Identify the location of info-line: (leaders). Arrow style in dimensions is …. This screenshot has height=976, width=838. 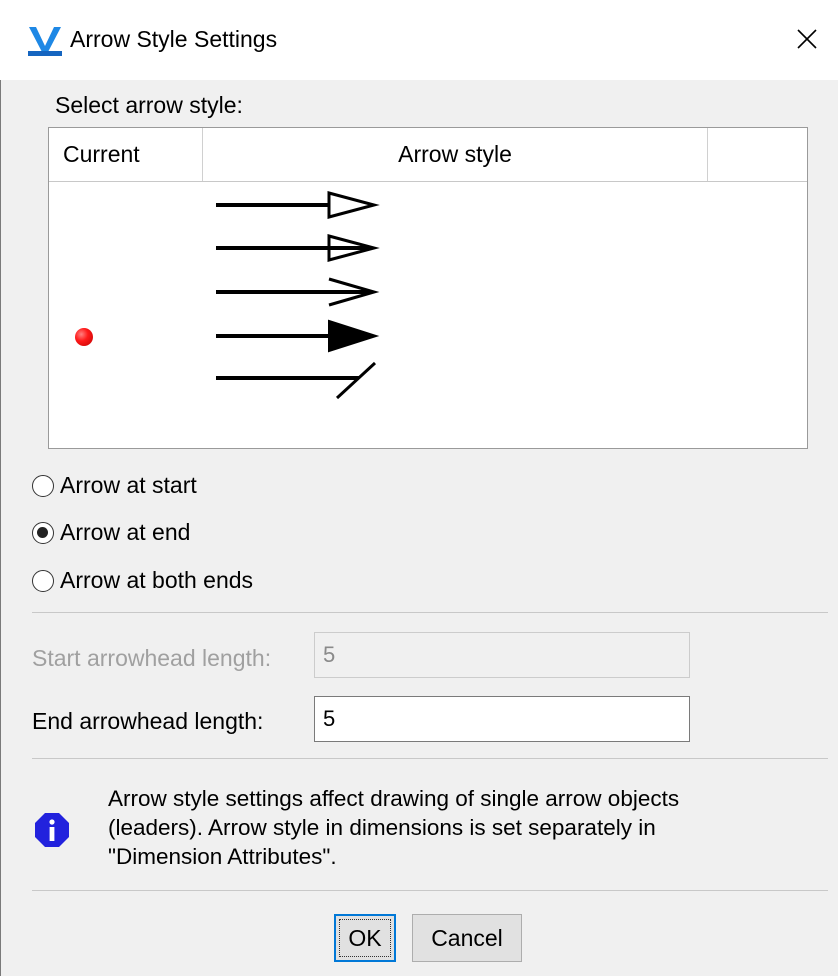
(382, 827).